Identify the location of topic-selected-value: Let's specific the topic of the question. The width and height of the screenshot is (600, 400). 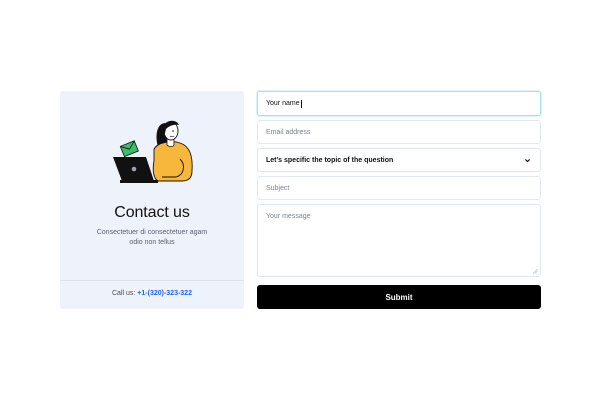
(330, 160).